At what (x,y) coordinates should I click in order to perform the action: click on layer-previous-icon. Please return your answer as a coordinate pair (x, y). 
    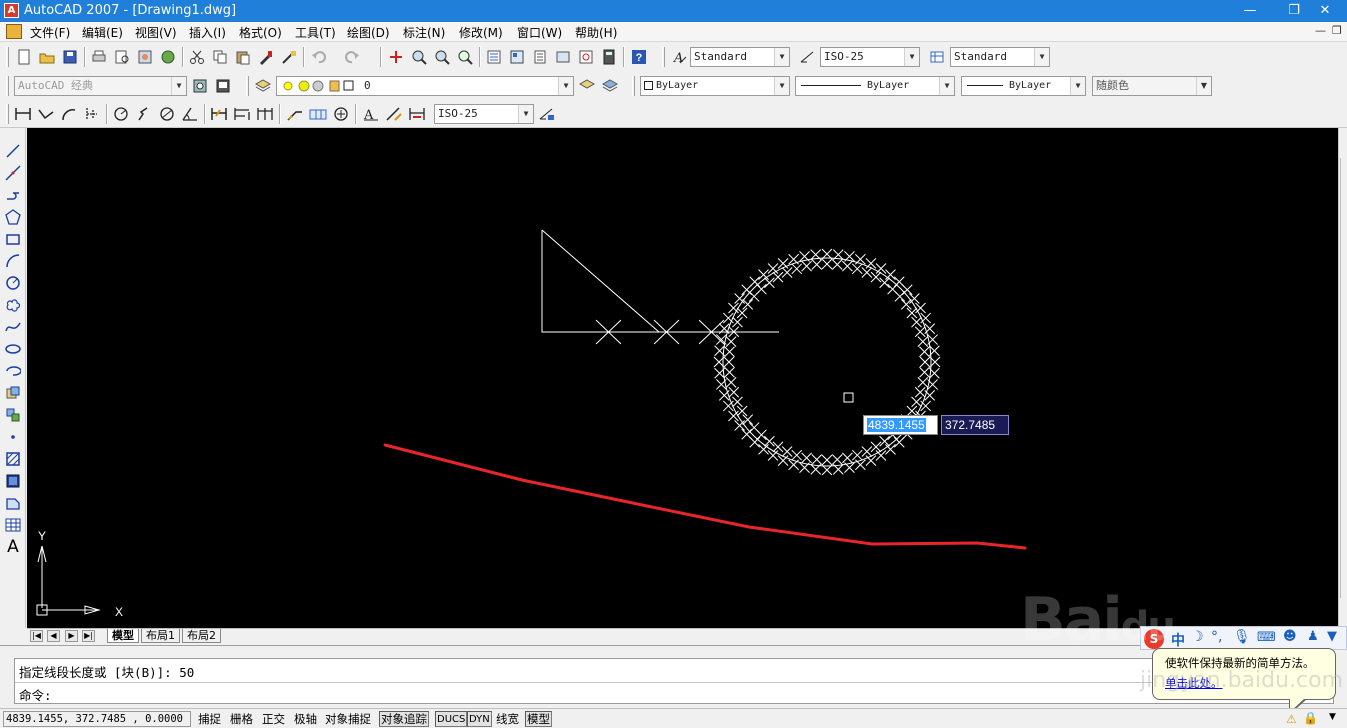
    Looking at the image, I should click on (610, 86).